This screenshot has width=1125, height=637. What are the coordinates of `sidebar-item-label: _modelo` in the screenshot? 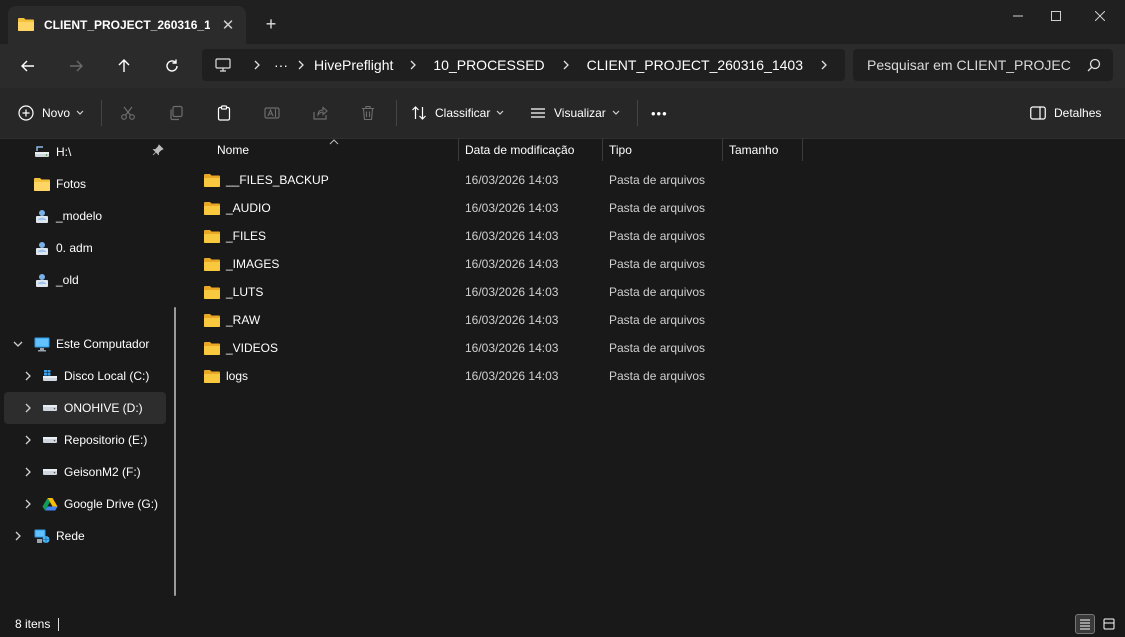 It's located at (79, 216).